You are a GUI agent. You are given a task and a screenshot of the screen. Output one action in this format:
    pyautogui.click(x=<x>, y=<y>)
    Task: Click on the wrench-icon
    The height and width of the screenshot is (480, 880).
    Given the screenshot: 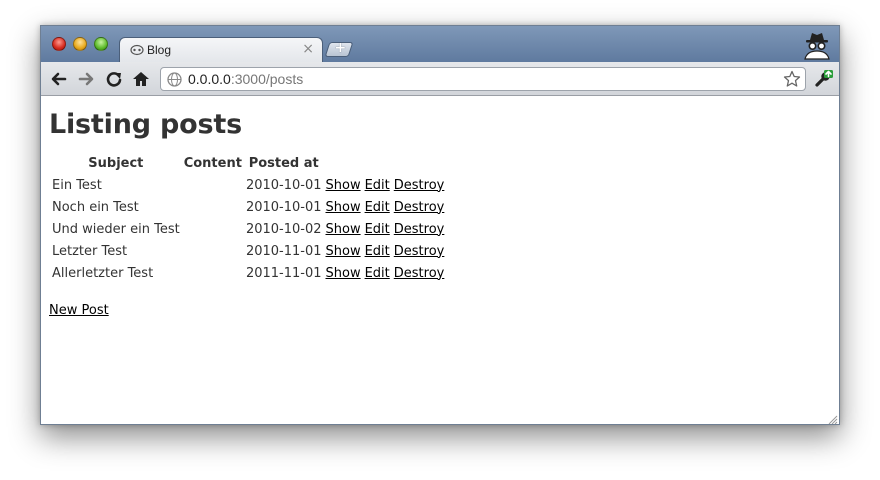 What is the action you would take?
    pyautogui.click(x=824, y=78)
    